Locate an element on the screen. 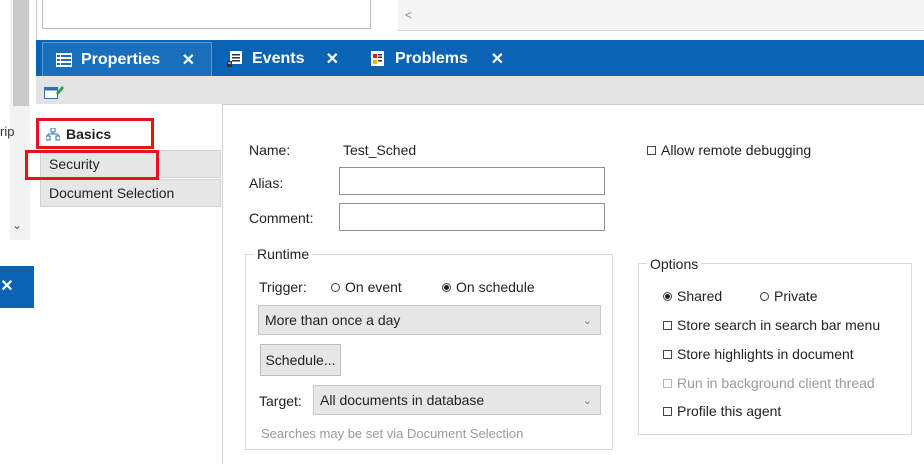 Image resolution: width=924 pixels, height=464 pixels. shared-radio: Shared is located at coordinates (692, 296).